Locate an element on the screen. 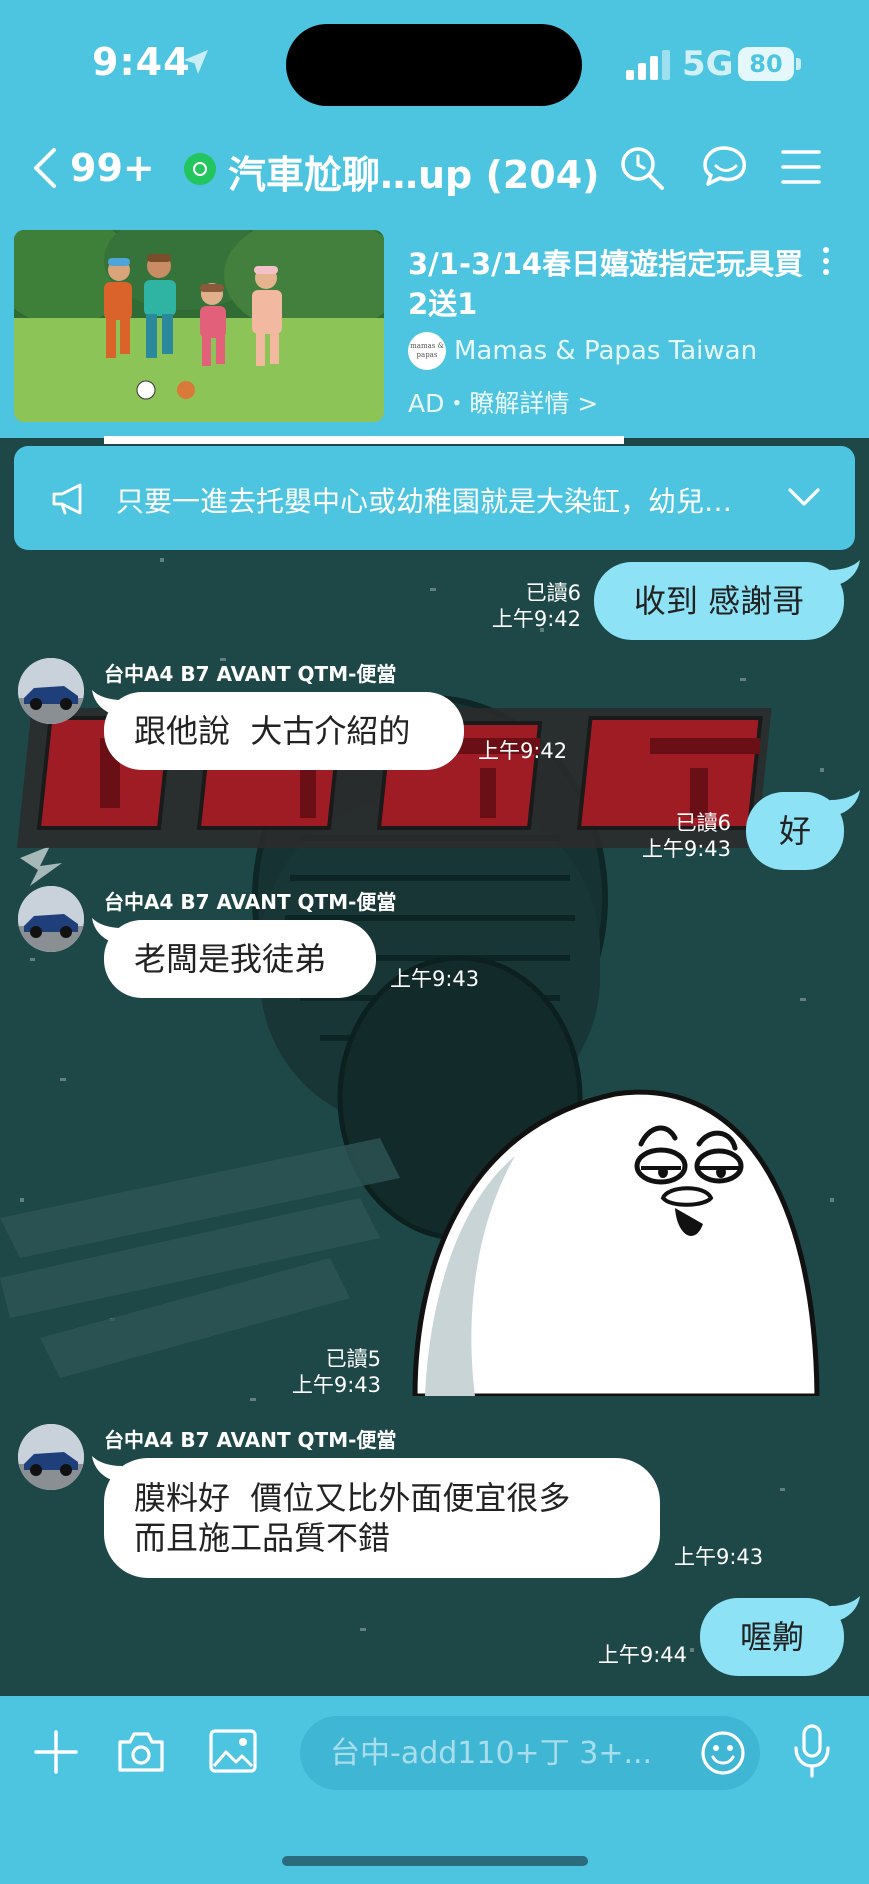 The image size is (869, 1884). network-label: 5G is located at coordinates (708, 64).